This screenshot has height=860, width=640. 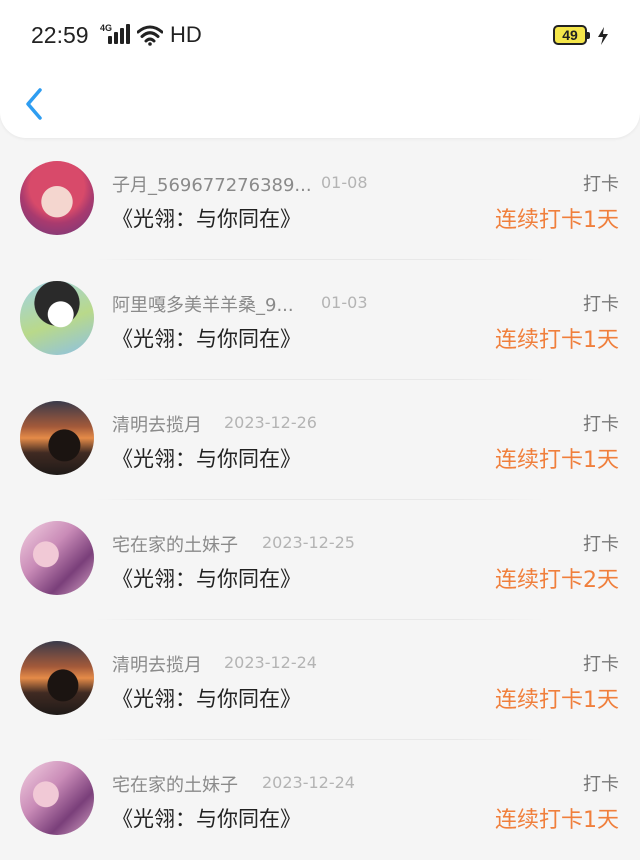 I want to click on checkin-date: 01-03, so click(x=344, y=302).